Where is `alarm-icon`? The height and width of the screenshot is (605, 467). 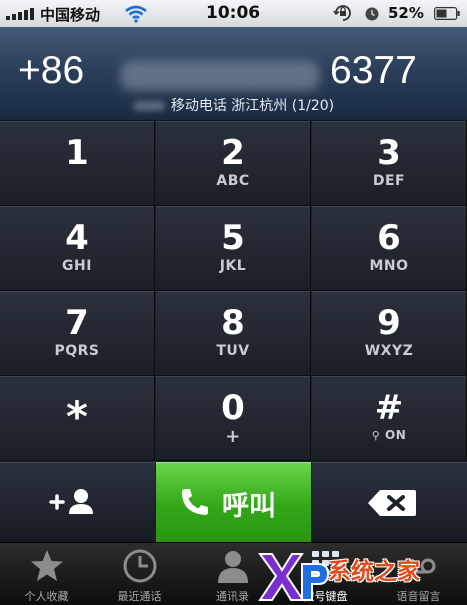 alarm-icon is located at coordinates (372, 14).